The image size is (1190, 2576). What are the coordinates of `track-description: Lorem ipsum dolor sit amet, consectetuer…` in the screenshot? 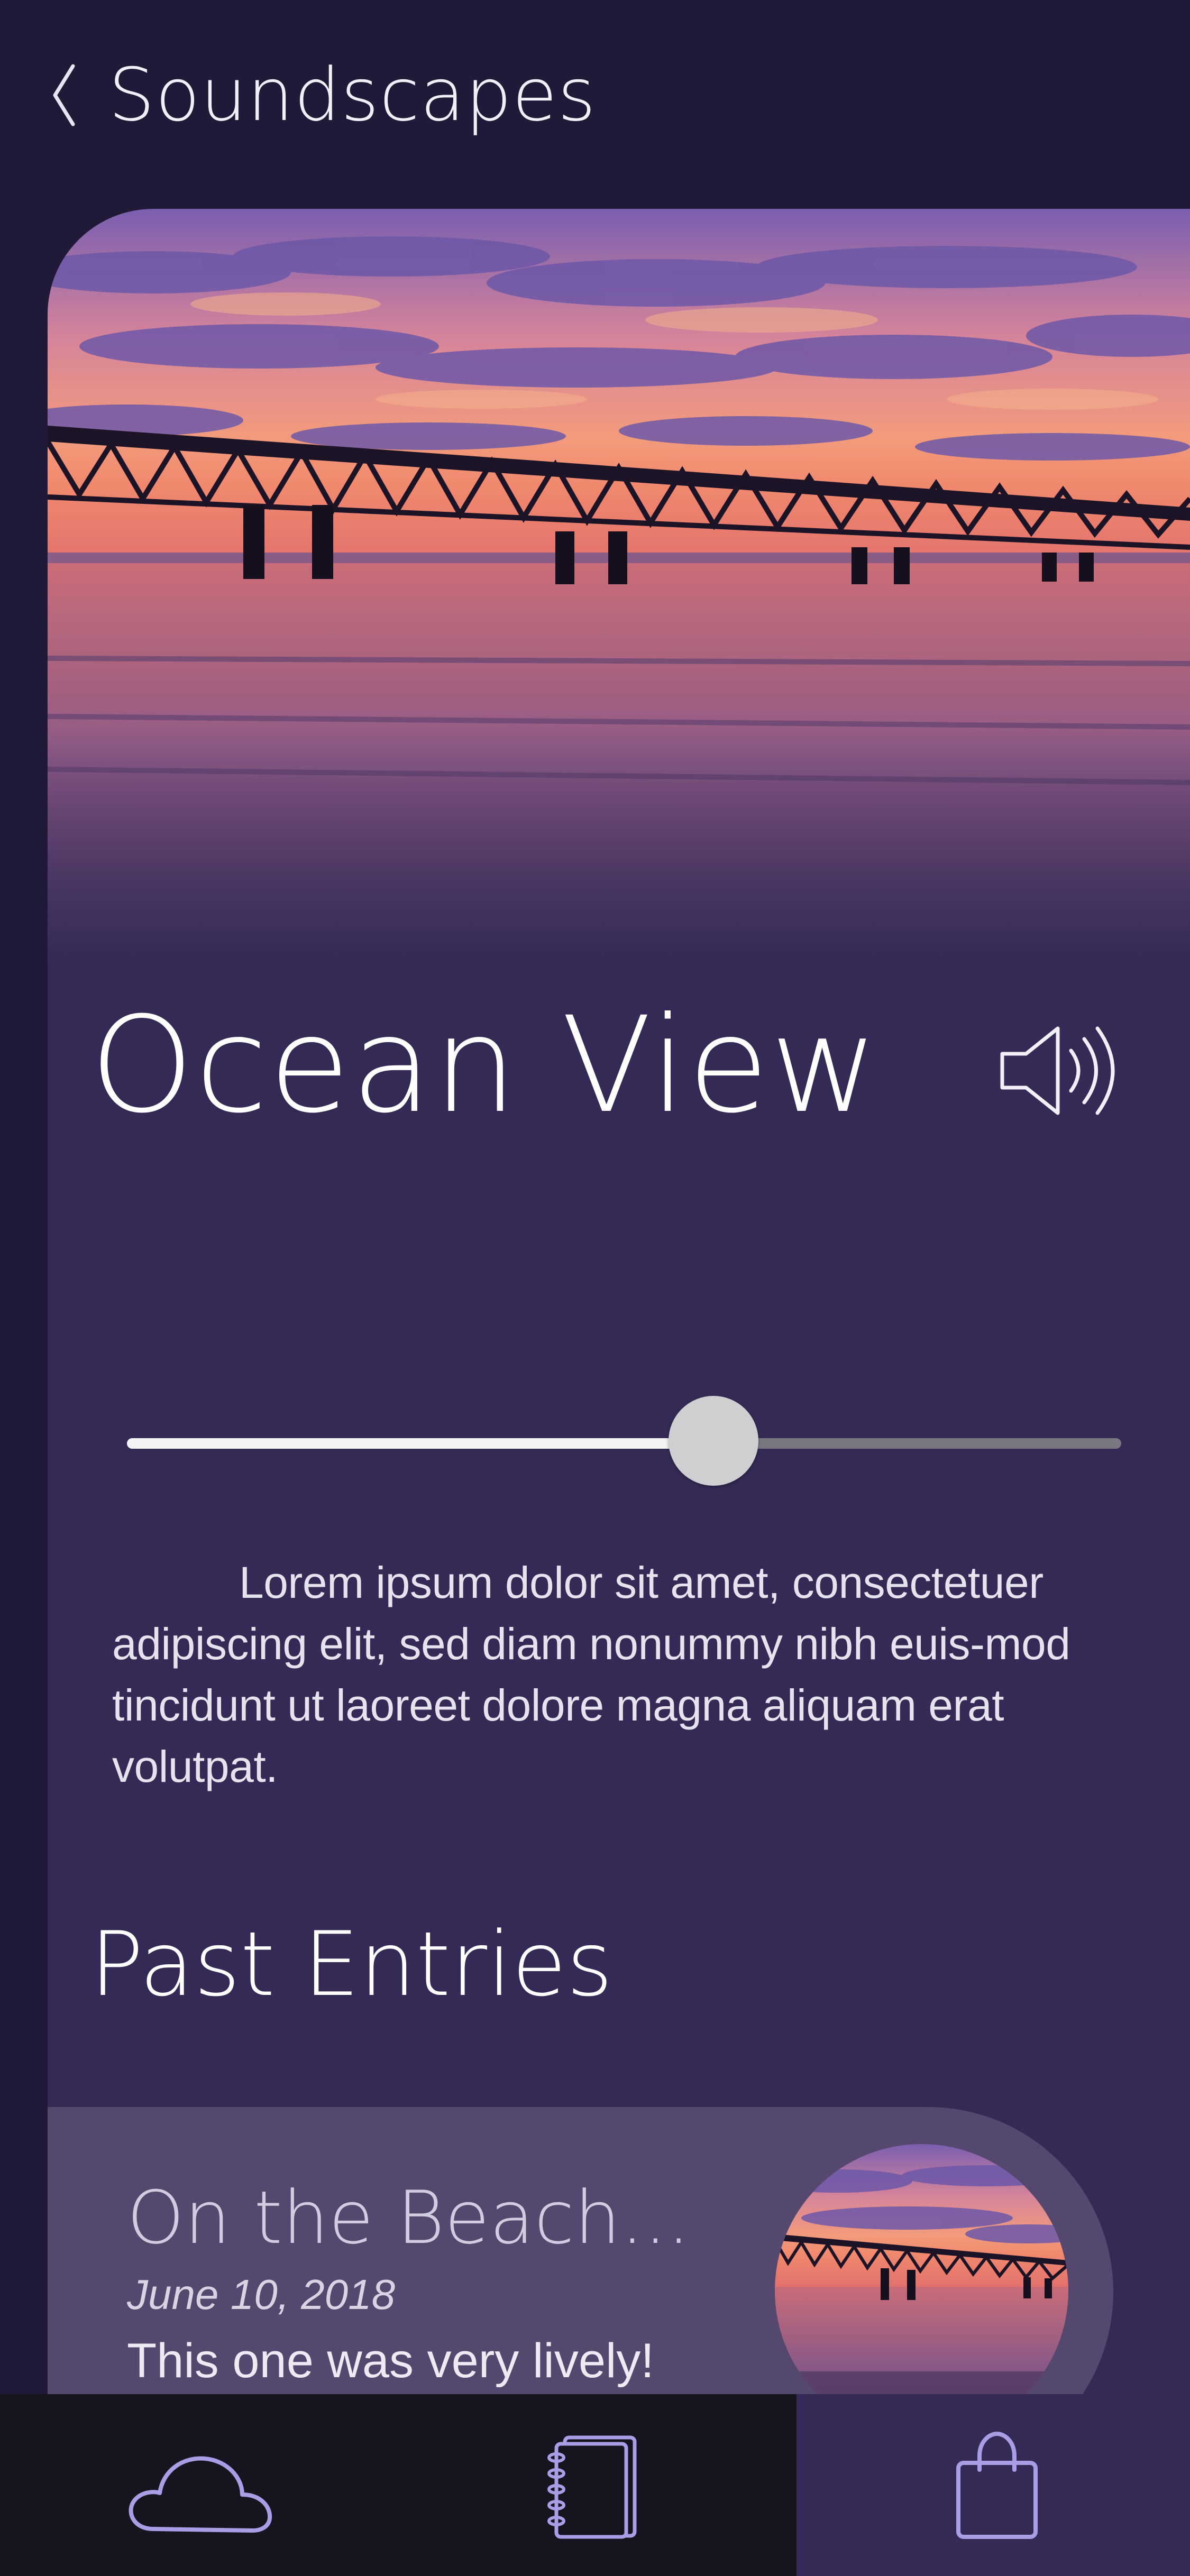 It's located at (591, 1674).